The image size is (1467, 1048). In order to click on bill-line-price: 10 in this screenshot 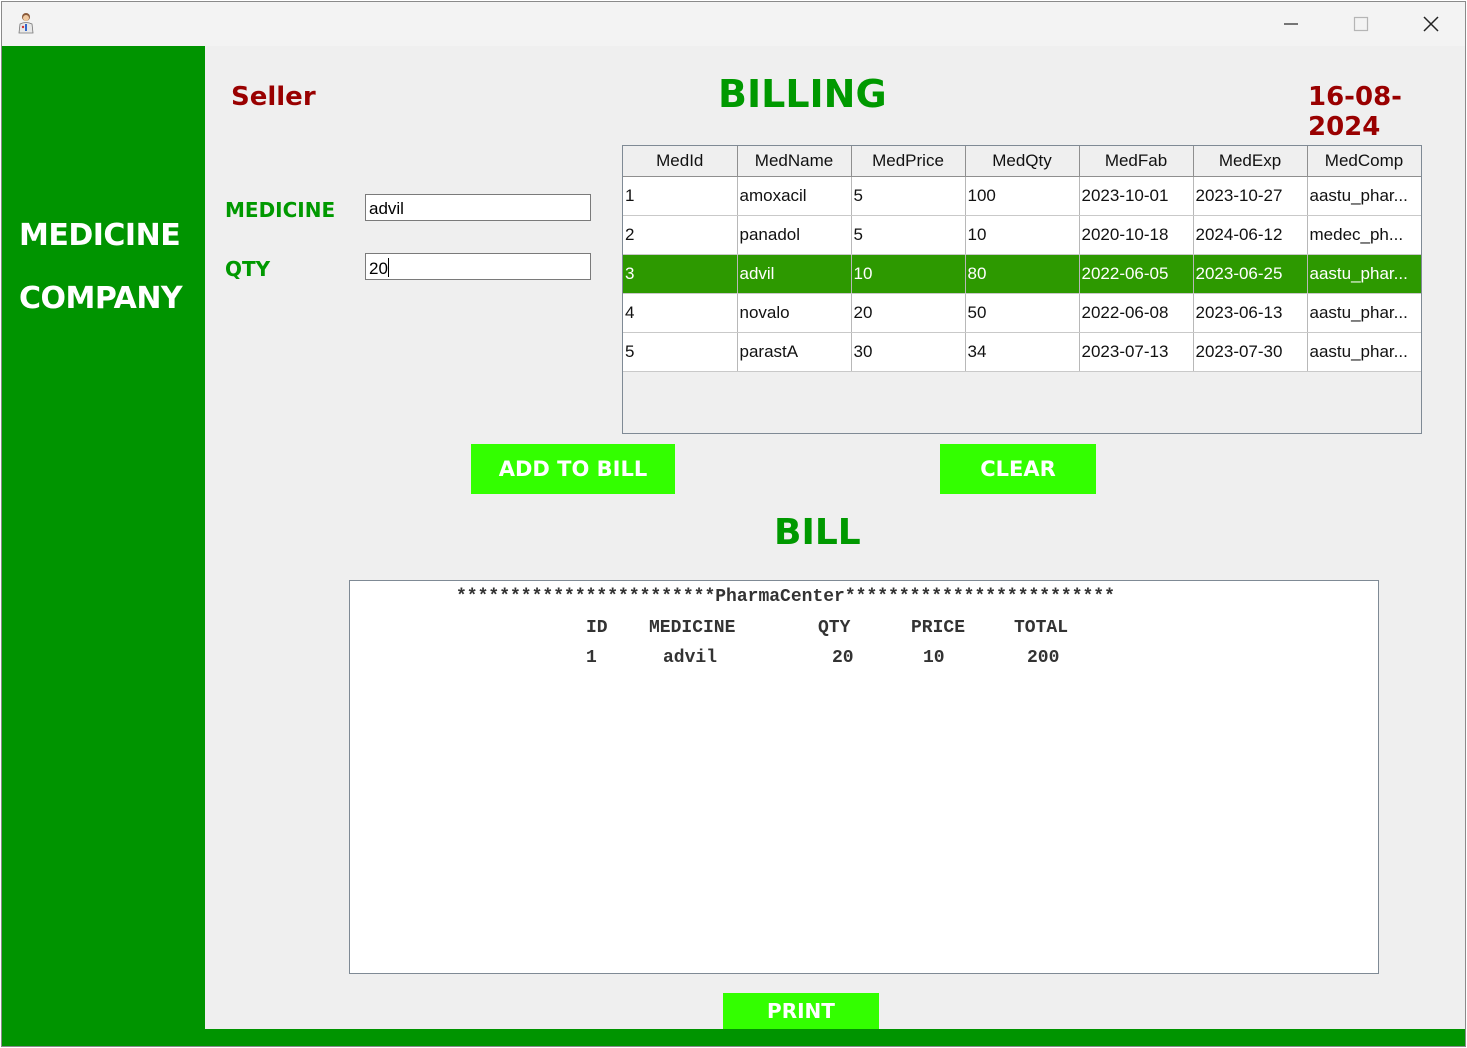, I will do `click(934, 658)`.